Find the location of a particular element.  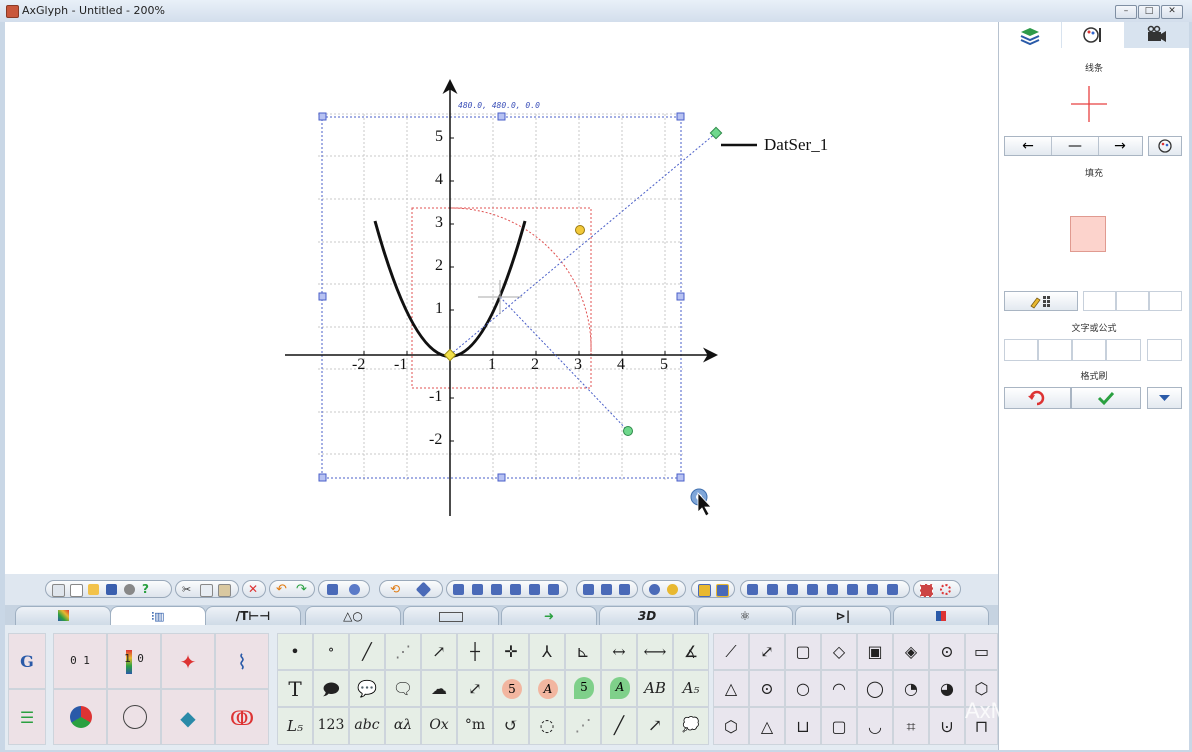

align-bottom-icon is located at coordinates (553, 589).